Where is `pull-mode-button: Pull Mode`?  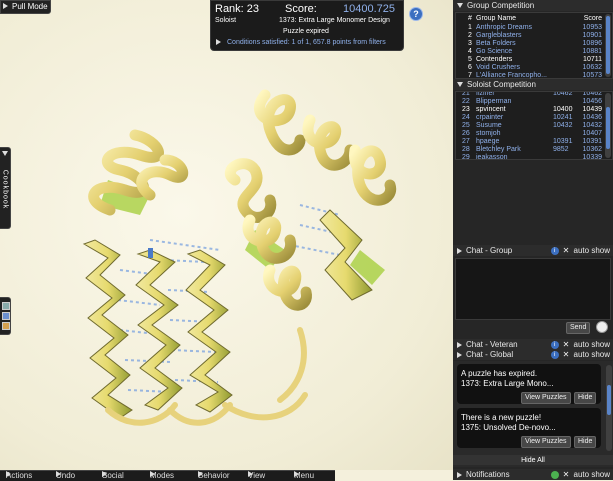
pull-mode-button: Pull Mode is located at coordinates (25, 7).